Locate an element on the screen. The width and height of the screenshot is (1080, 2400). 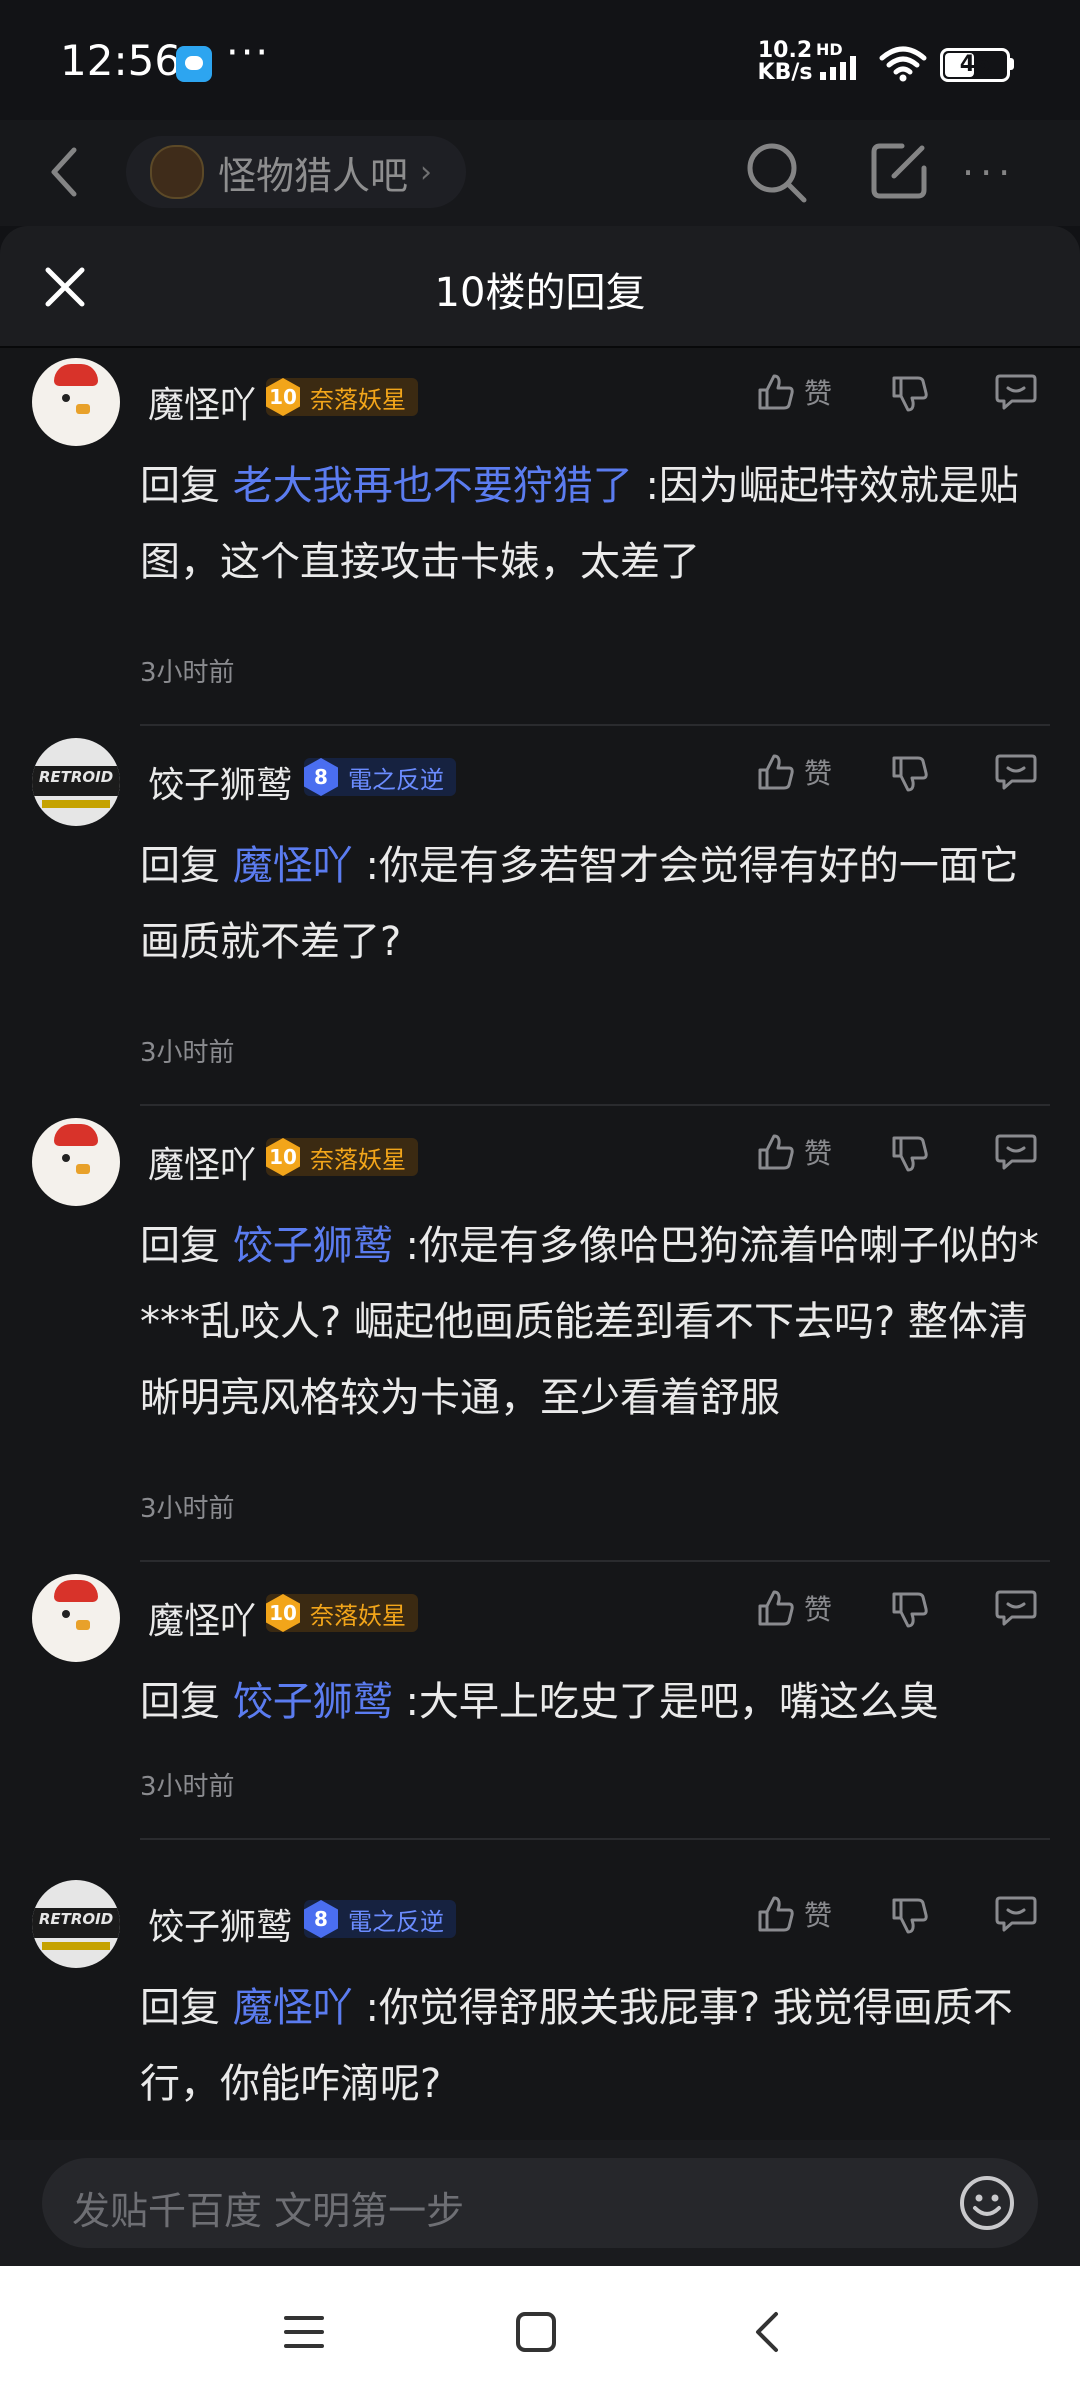
reply-content: 回复 老大我再也不要狩猎了 :因为崛起特效就是贴图，这个直接攻击卡婊，太差了 is located at coordinates (595, 524).